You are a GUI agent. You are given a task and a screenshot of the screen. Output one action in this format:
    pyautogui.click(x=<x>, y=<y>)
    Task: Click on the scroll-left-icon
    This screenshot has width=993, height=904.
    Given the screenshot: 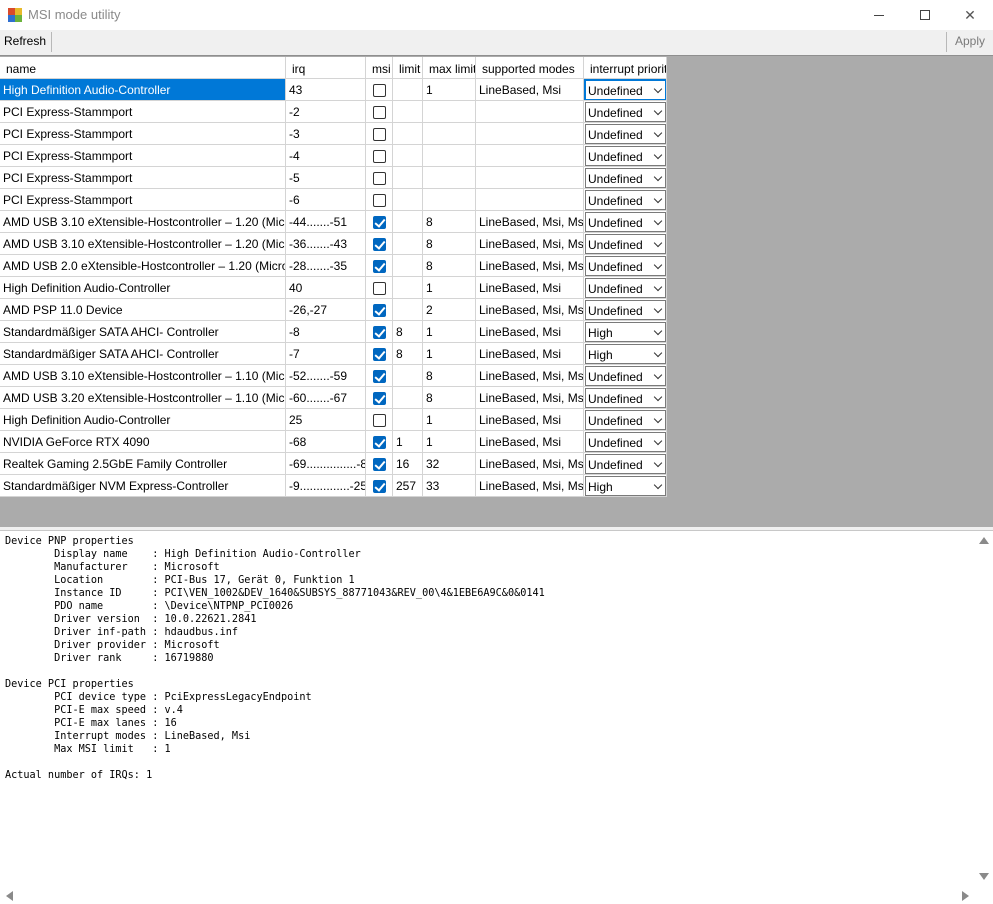 What is the action you would take?
    pyautogui.click(x=9, y=896)
    